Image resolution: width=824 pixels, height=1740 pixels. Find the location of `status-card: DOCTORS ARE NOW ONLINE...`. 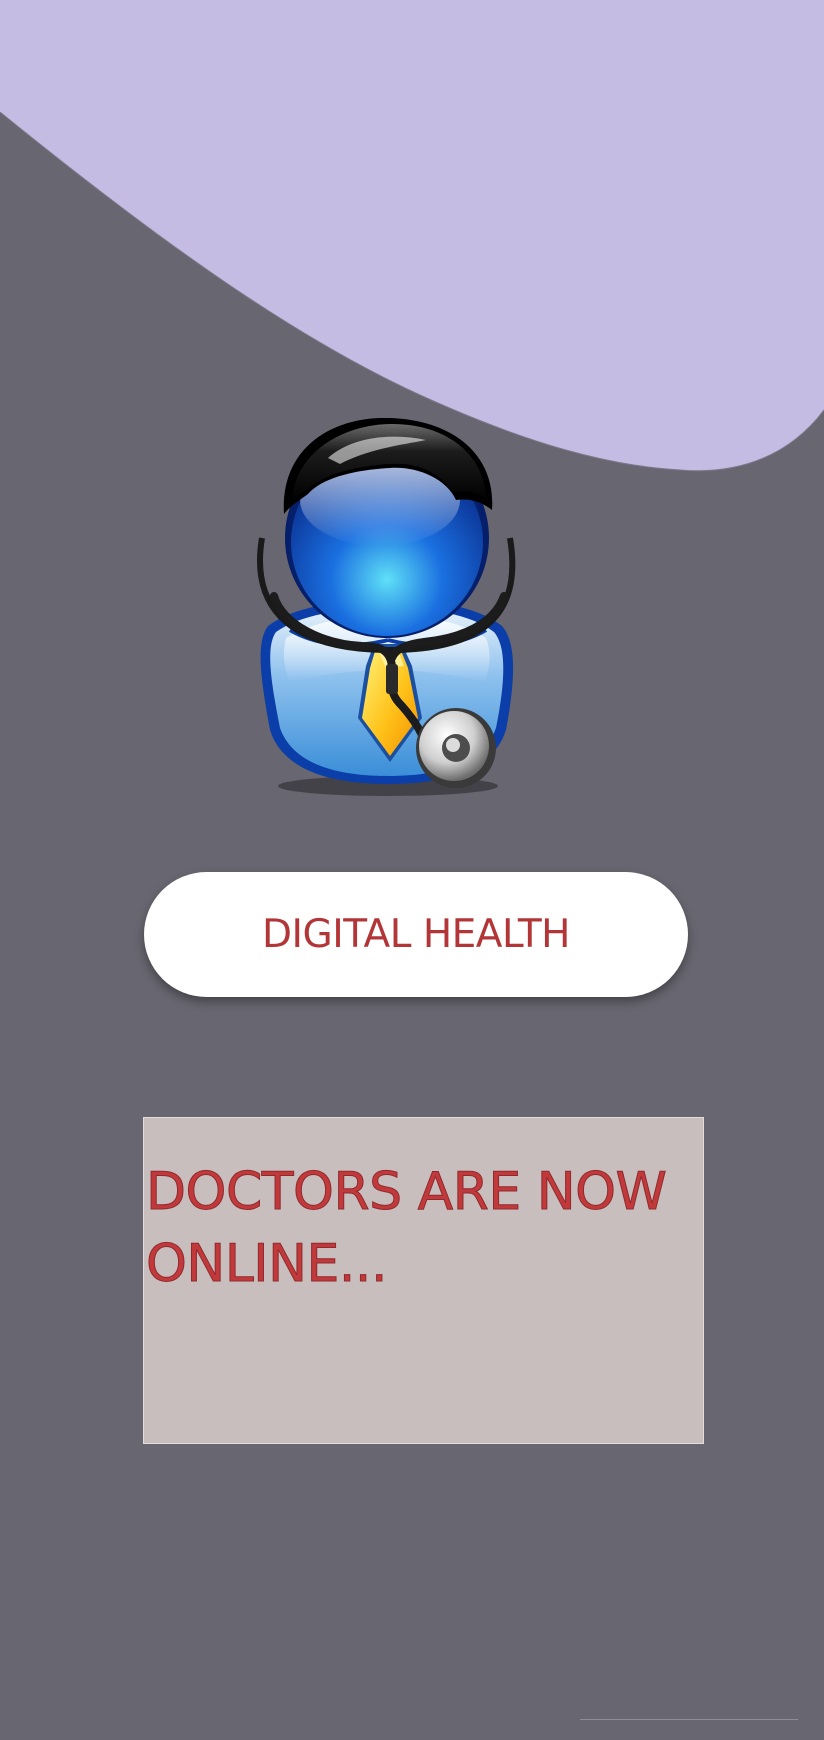

status-card: DOCTORS ARE NOW ONLINE... is located at coordinates (423, 1280).